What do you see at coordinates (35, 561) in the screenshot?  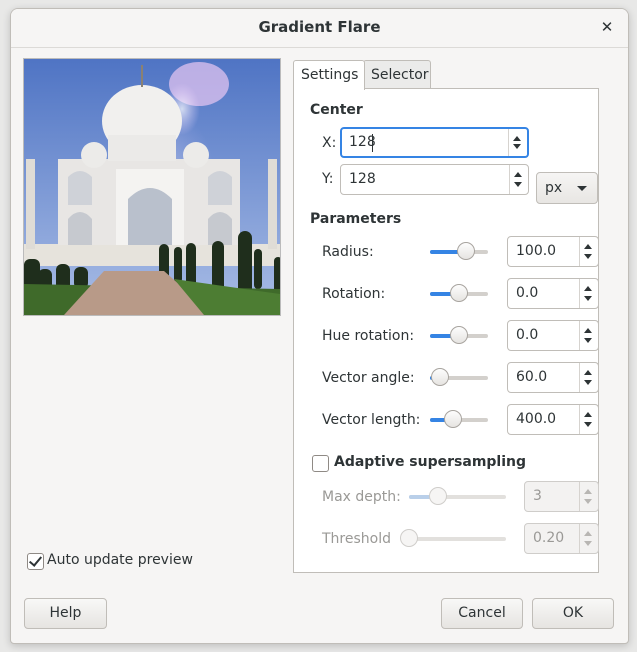 I see `auto-update-checkbox` at bounding box center [35, 561].